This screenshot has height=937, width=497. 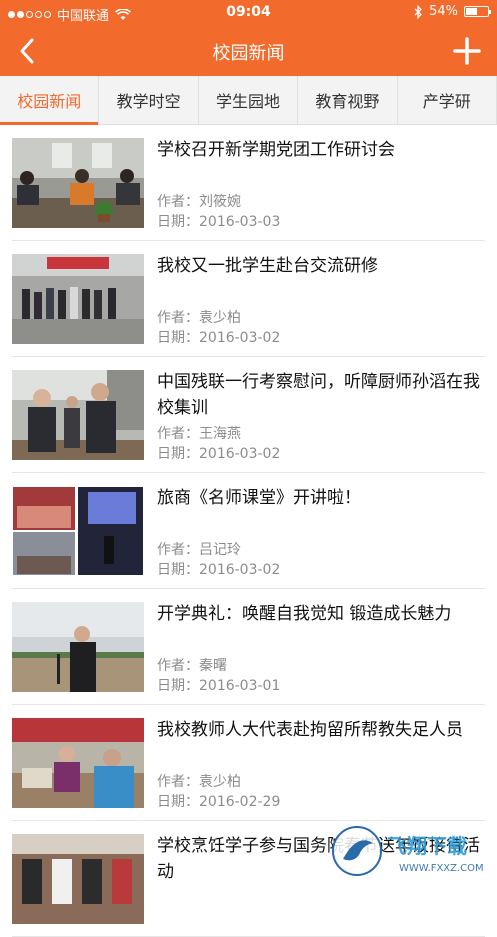 I want to click on news-date: 日期：2016-03-03, so click(x=219, y=222).